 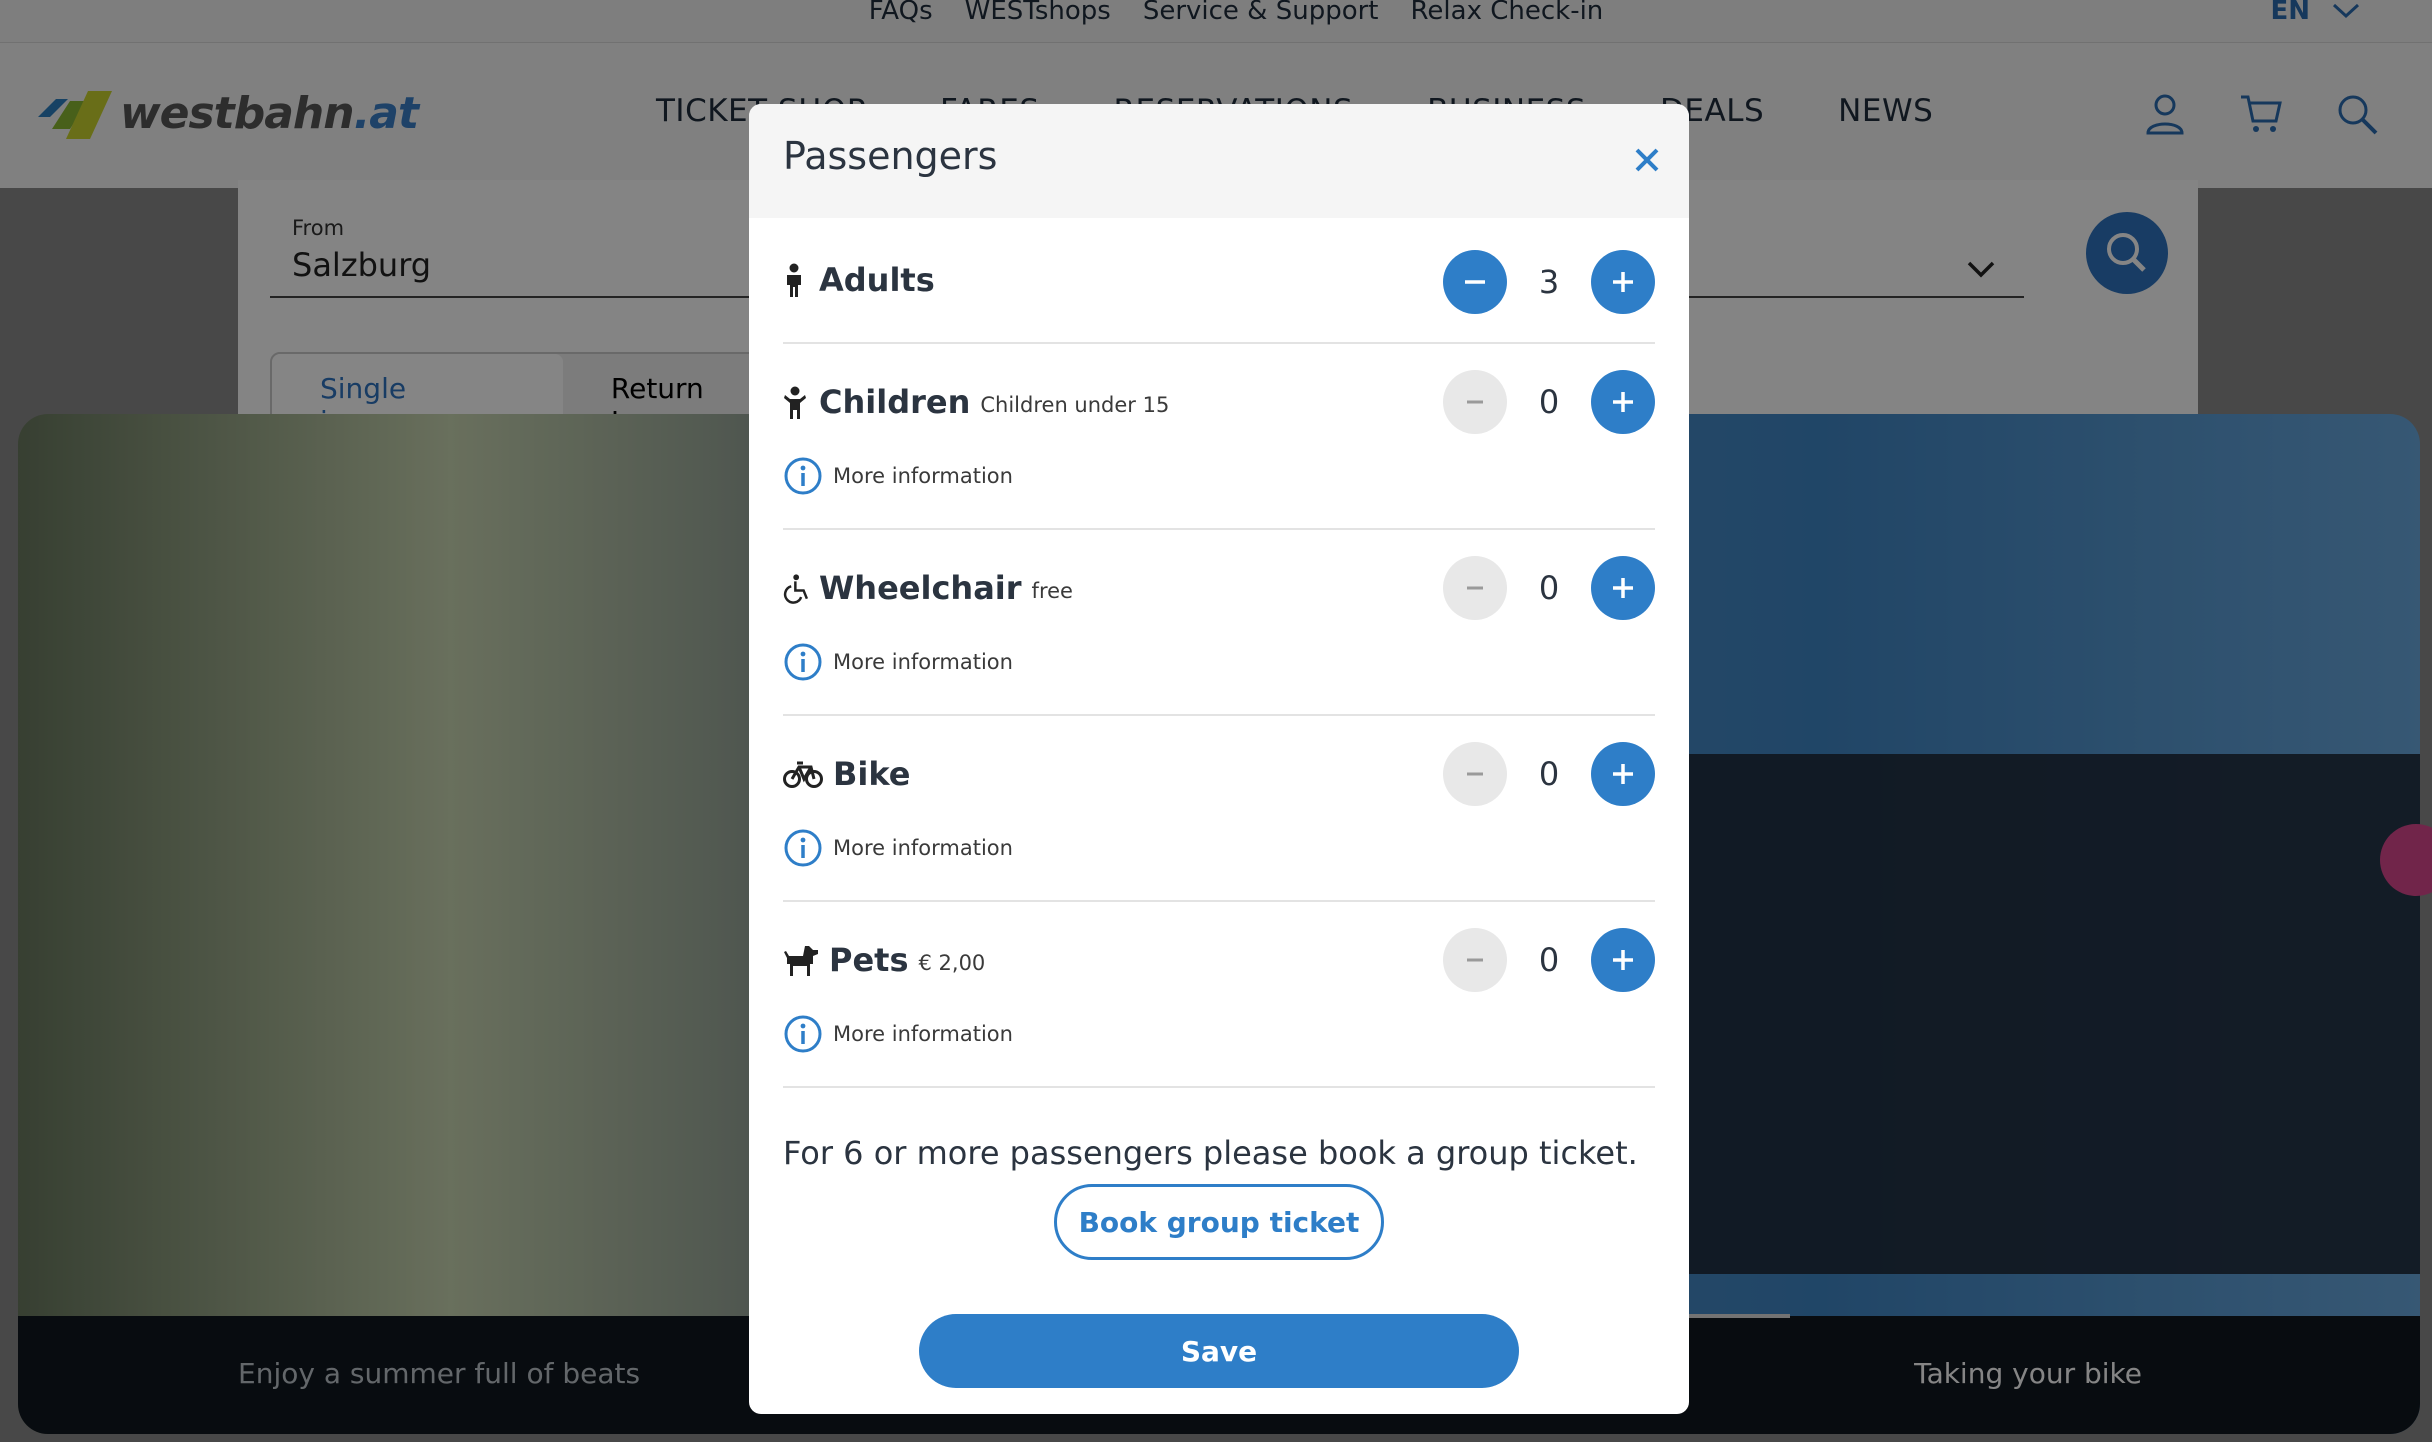 What do you see at coordinates (1219, 281) in the screenshot?
I see `passenger-row-adults: Adults 3` at bounding box center [1219, 281].